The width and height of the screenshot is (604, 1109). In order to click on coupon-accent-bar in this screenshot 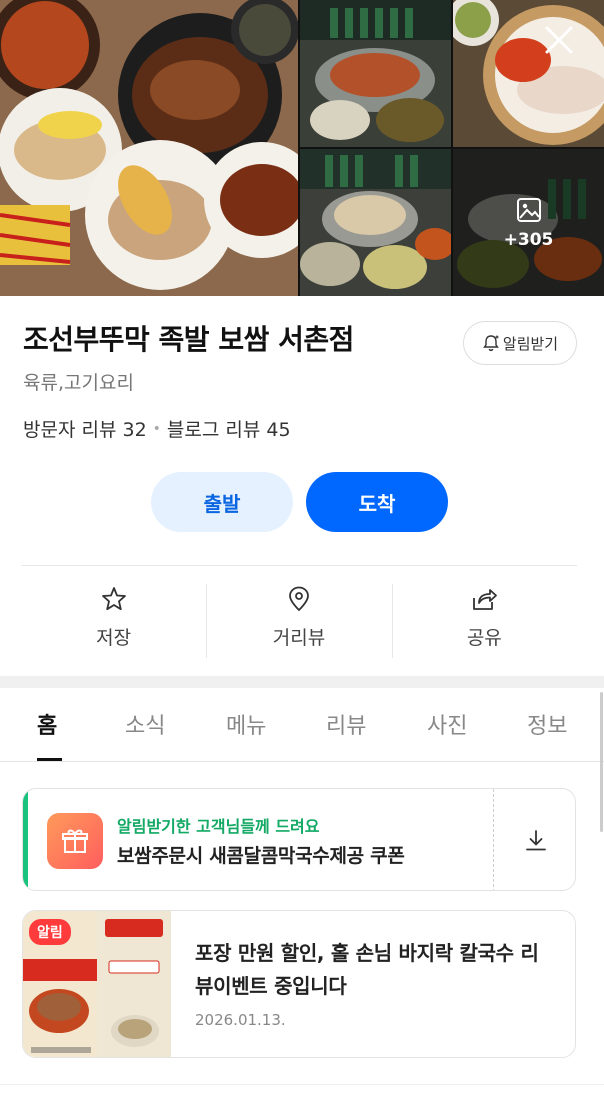, I will do `click(25, 839)`.